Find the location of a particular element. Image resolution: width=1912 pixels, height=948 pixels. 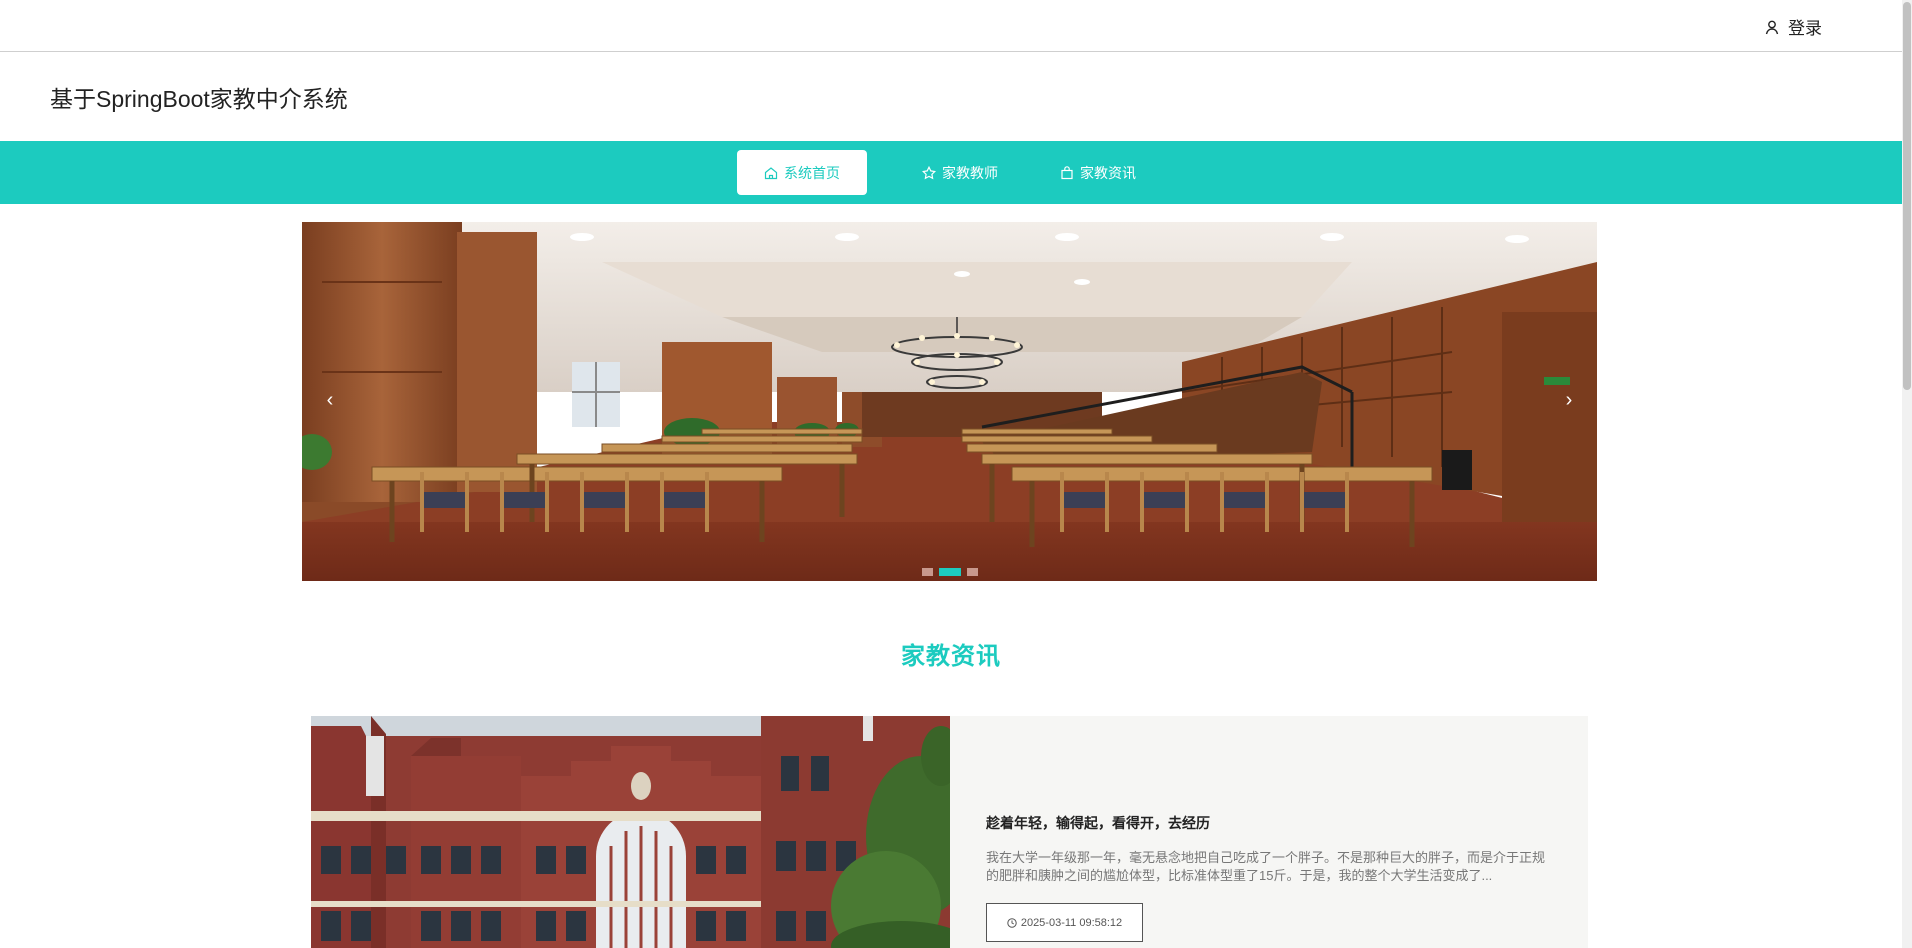

login-link: 登录 is located at coordinates (1793, 26).